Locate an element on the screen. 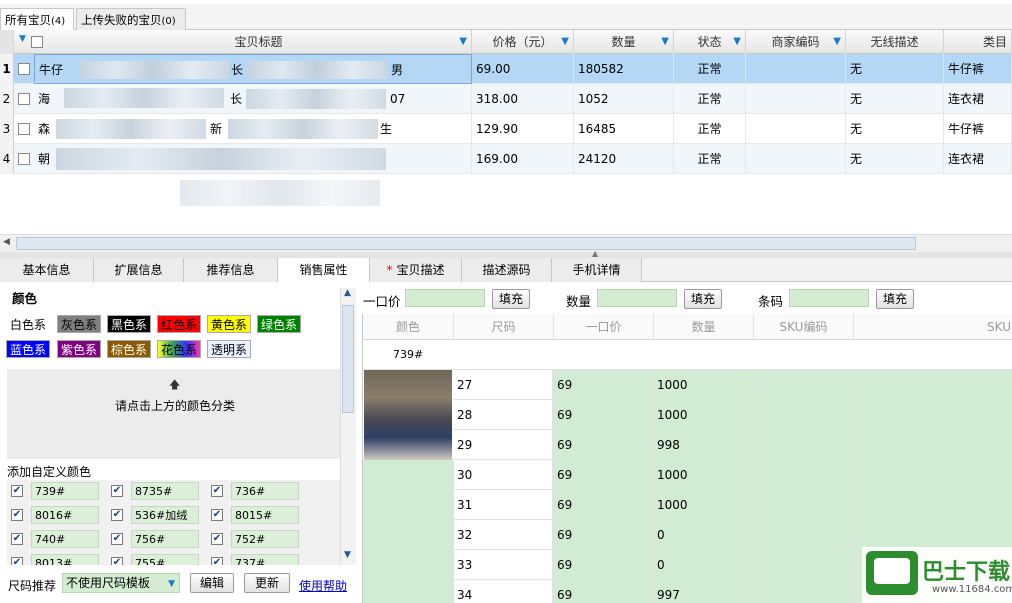  help-link: 使用帮助 is located at coordinates (323, 585).